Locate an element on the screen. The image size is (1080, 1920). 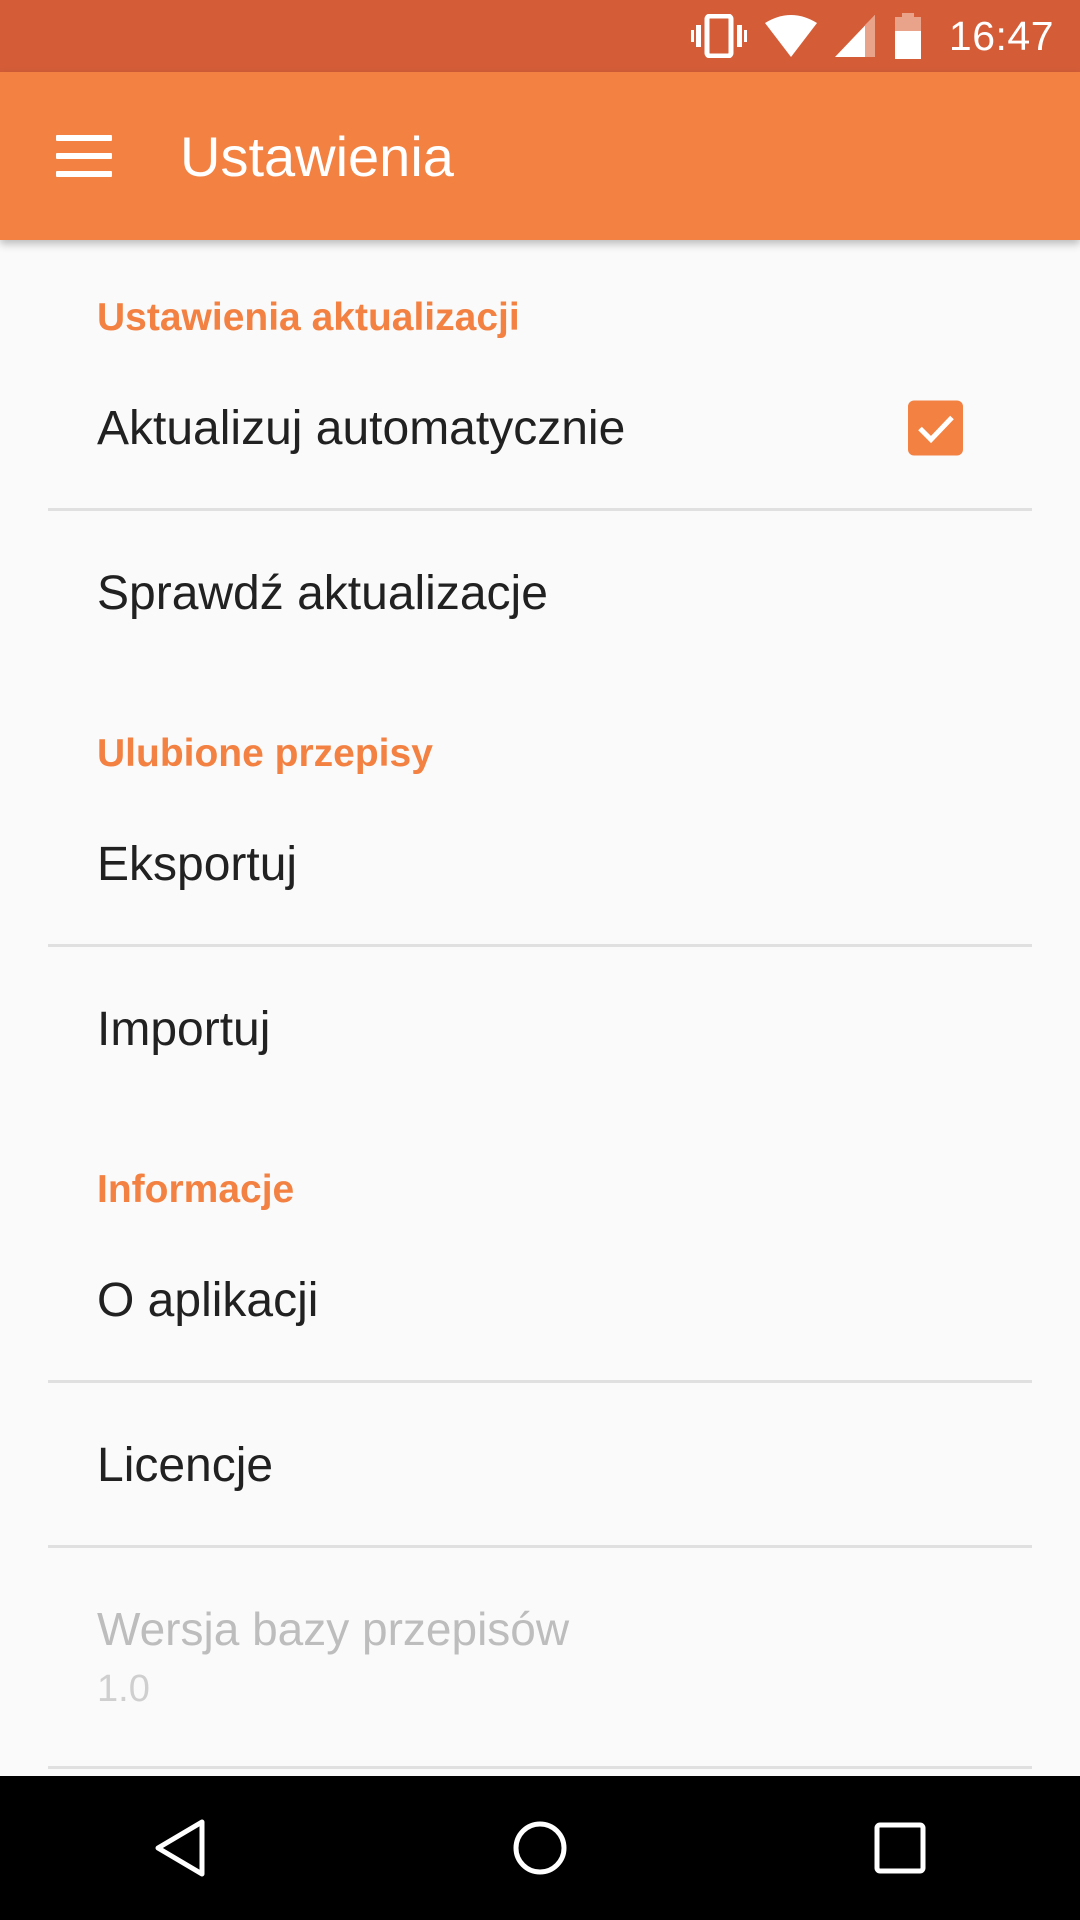
status-icons: 16:47 is located at coordinates (872, 36).